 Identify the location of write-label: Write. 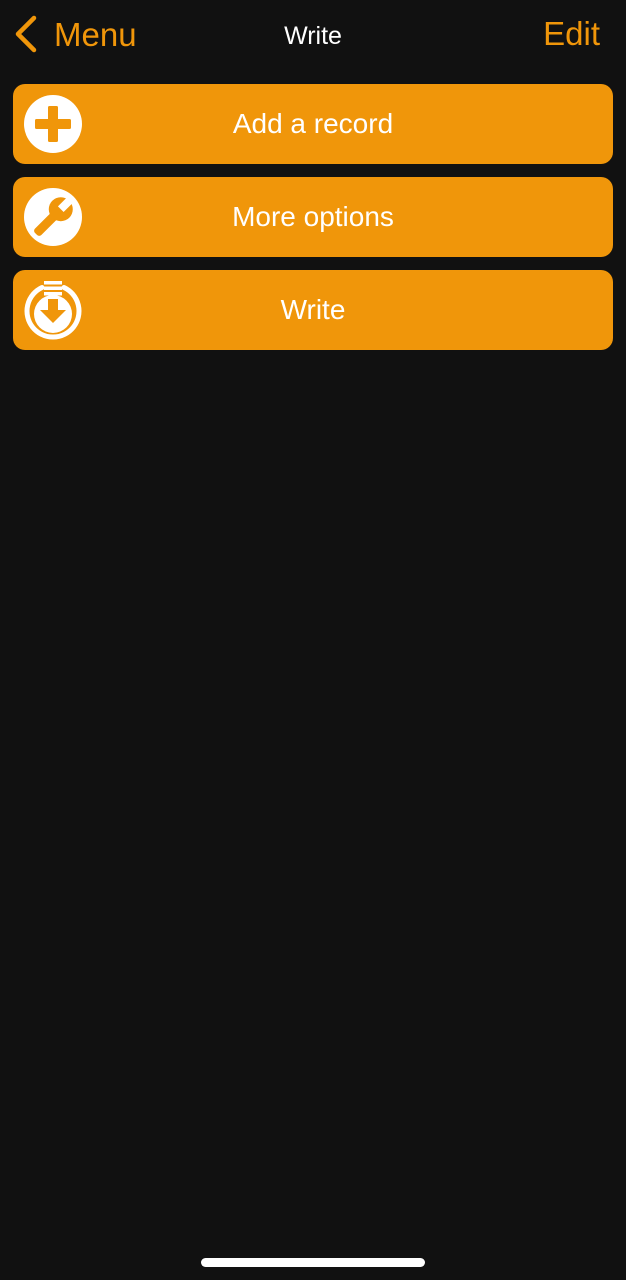
(313, 309).